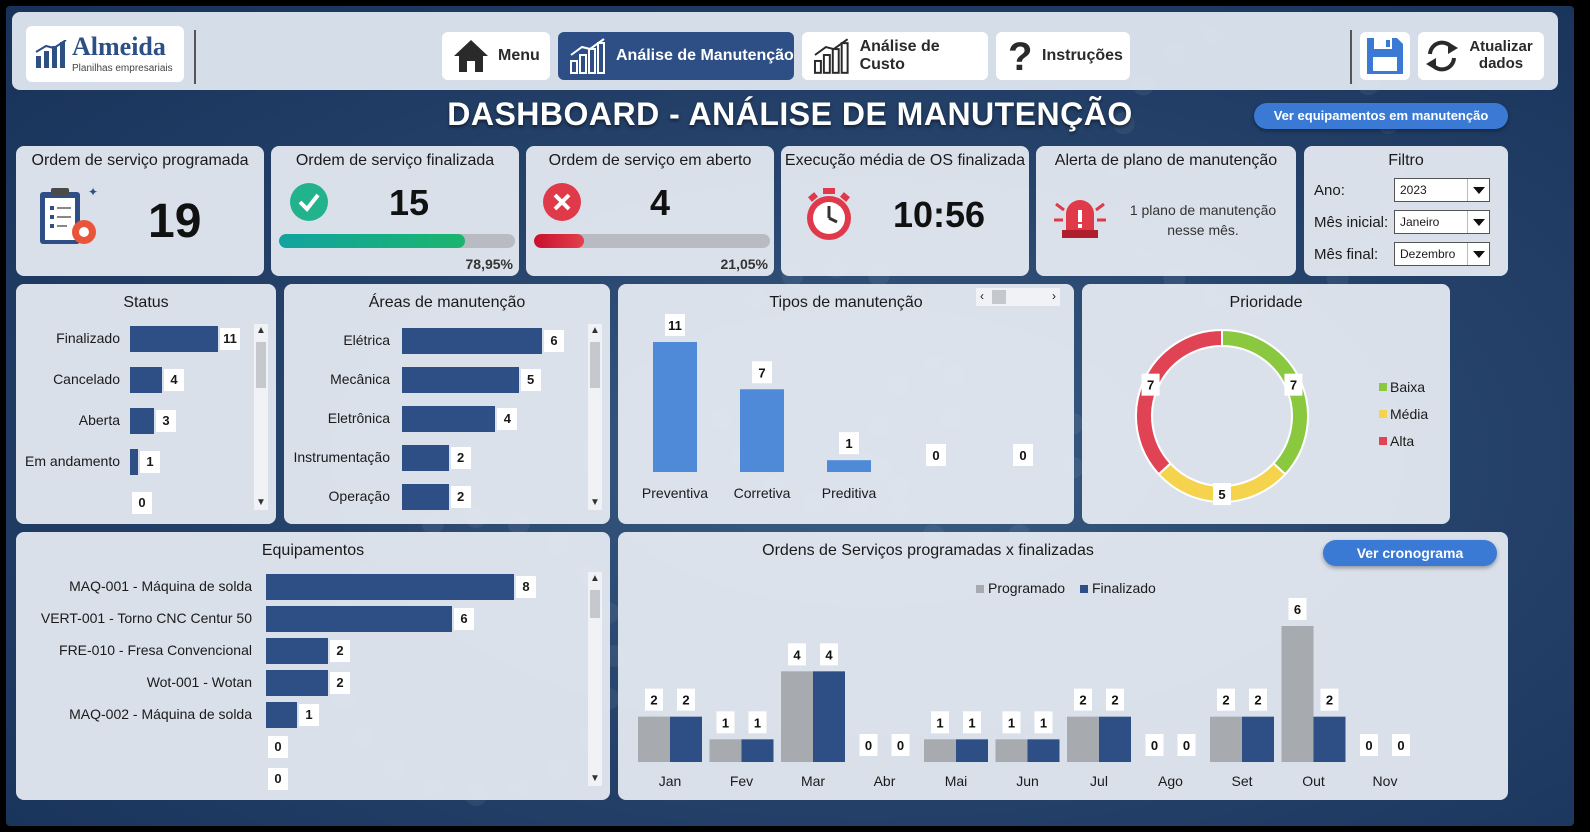  What do you see at coordinates (447, 302) in the screenshot?
I see `areas-title: Áreas de manutenção` at bounding box center [447, 302].